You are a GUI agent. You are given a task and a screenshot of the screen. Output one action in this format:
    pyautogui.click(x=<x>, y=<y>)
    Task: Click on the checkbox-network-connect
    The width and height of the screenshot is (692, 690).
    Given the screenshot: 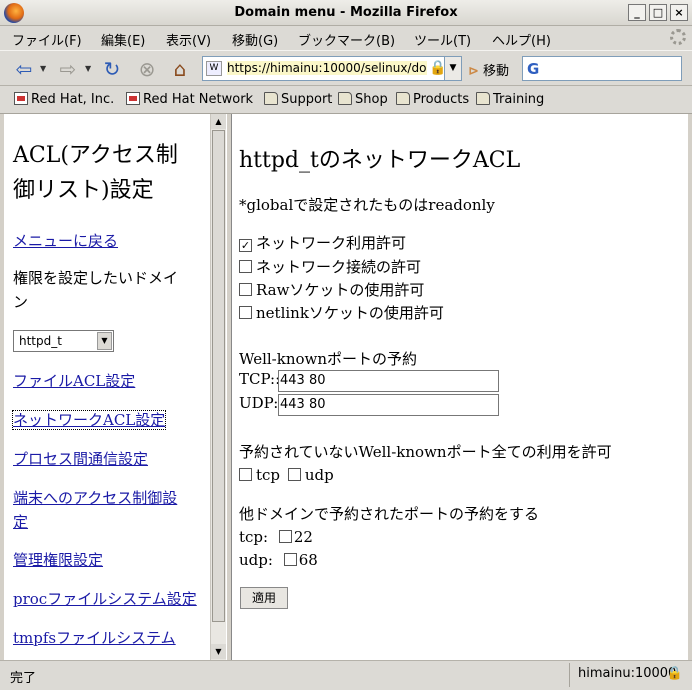 What is the action you would take?
    pyautogui.click(x=245, y=266)
    